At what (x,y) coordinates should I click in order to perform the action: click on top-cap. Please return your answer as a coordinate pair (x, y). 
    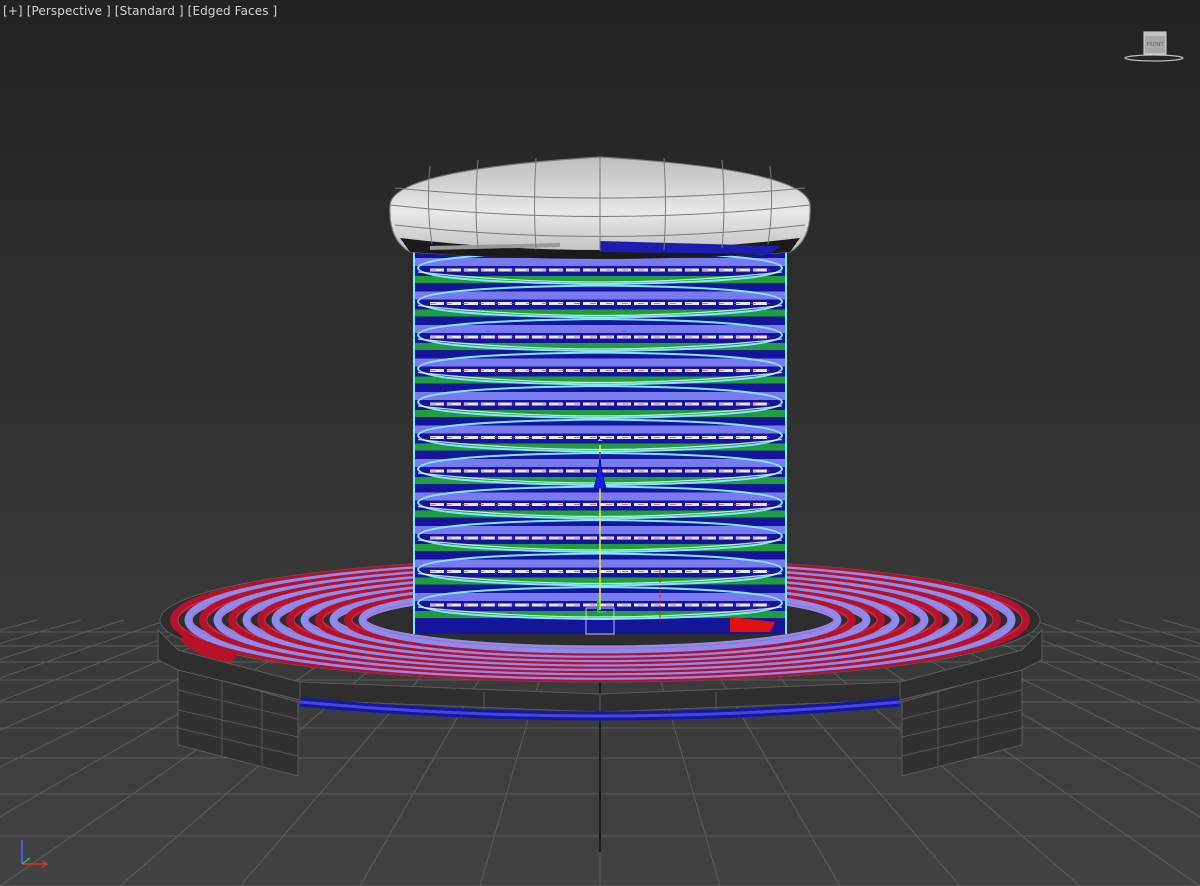
    Looking at the image, I should click on (600, 207).